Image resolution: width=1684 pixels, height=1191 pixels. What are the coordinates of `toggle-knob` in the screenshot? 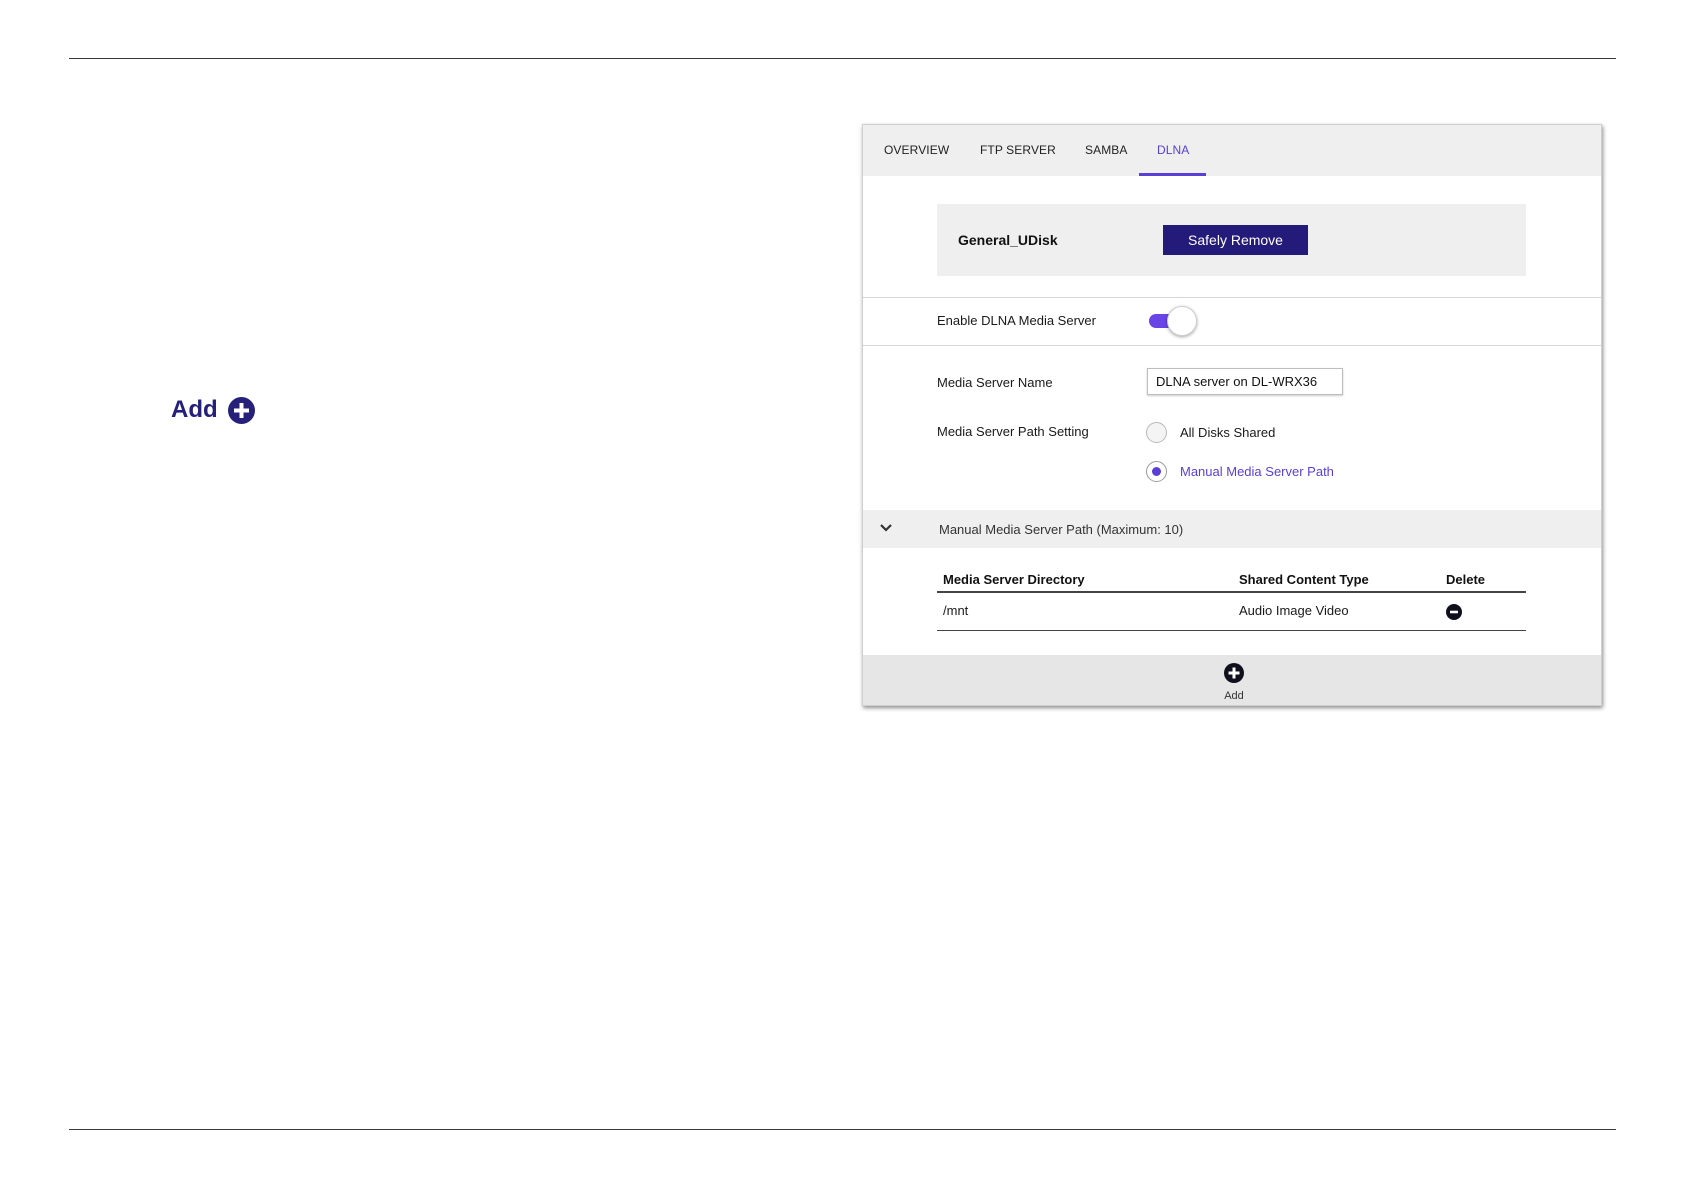 It's located at (1182, 321).